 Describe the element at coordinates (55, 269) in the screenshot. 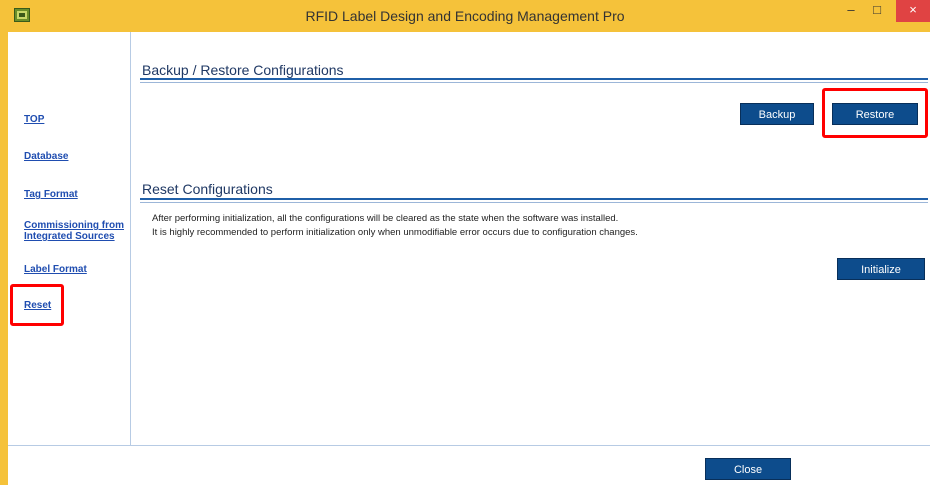

I see `sidebar-item-label-format: Label Format` at that location.